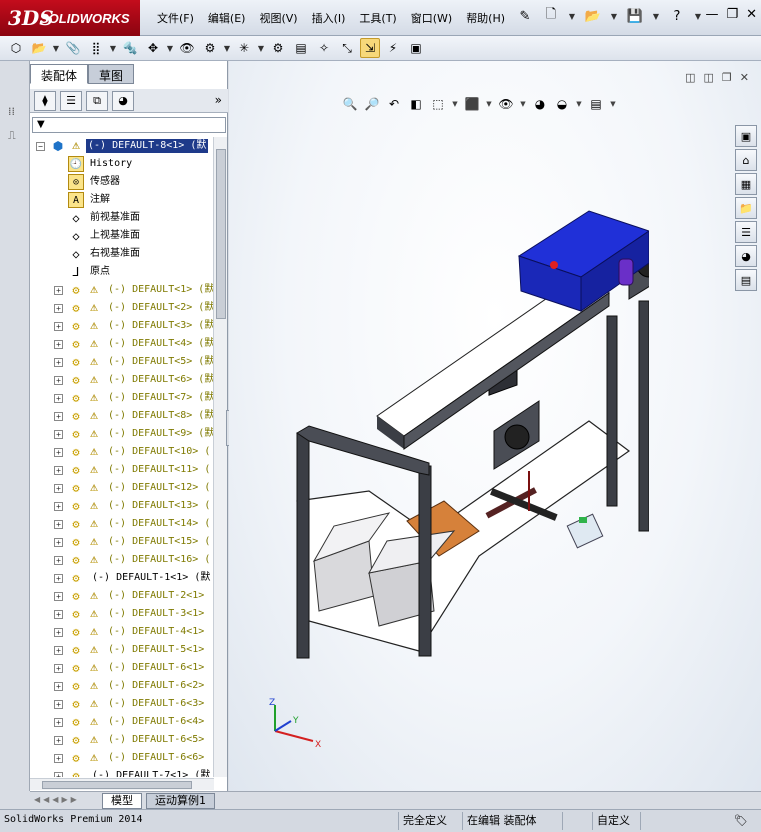  Describe the element at coordinates (122, 182) in the screenshot. I see `tree-item-sensors: ⊙ 传感器` at that location.